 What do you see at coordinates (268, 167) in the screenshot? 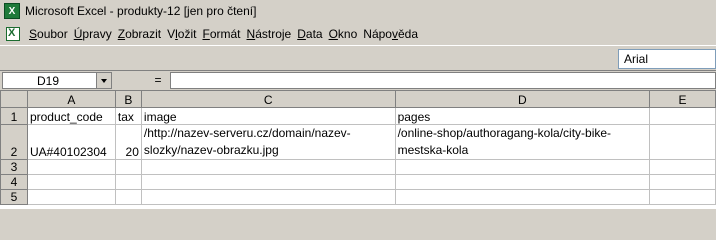
I see `cell-c3` at bounding box center [268, 167].